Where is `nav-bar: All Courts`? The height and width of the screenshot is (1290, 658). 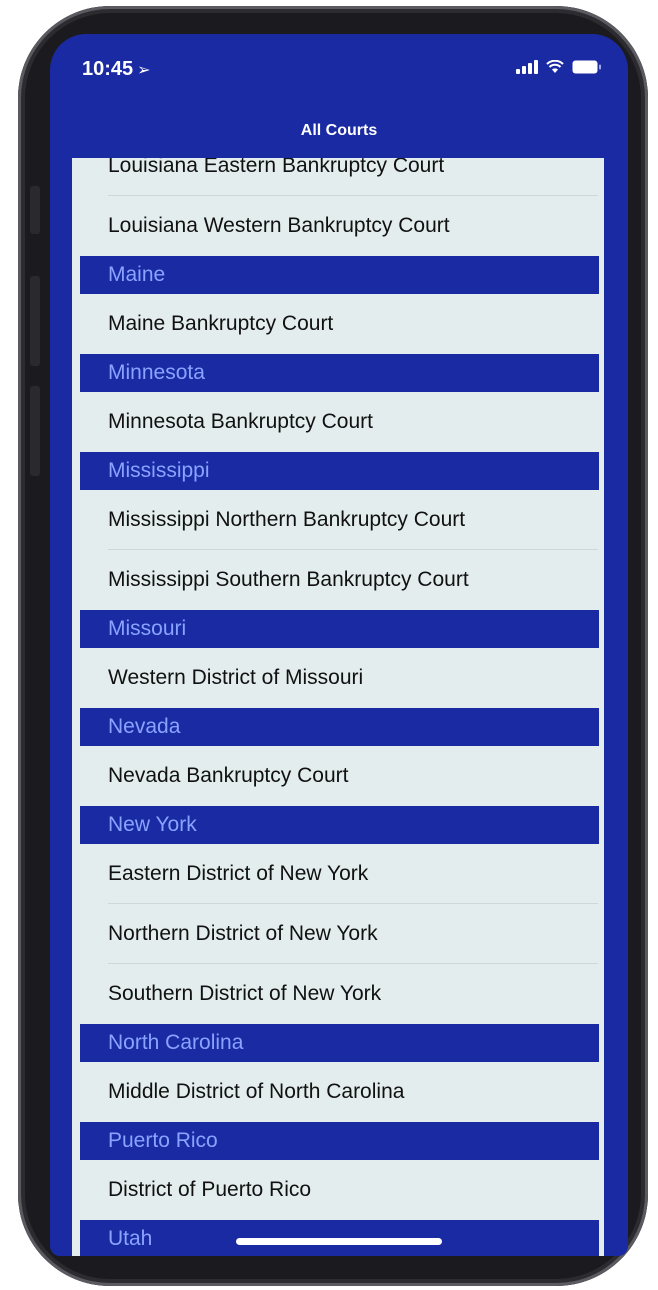 nav-bar: All Courts is located at coordinates (339, 134).